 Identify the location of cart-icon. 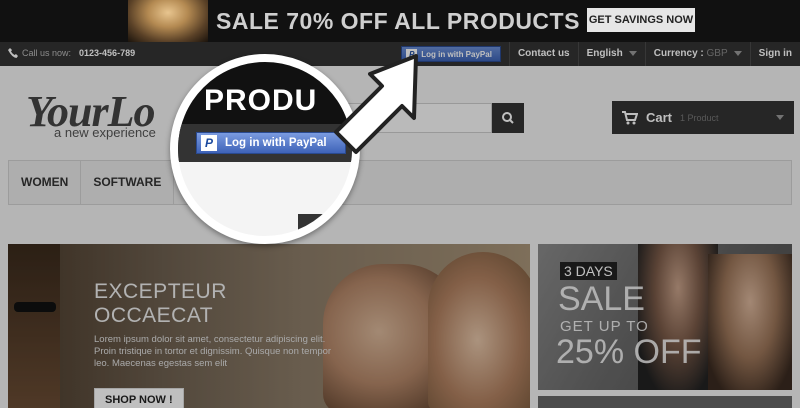
(630, 117).